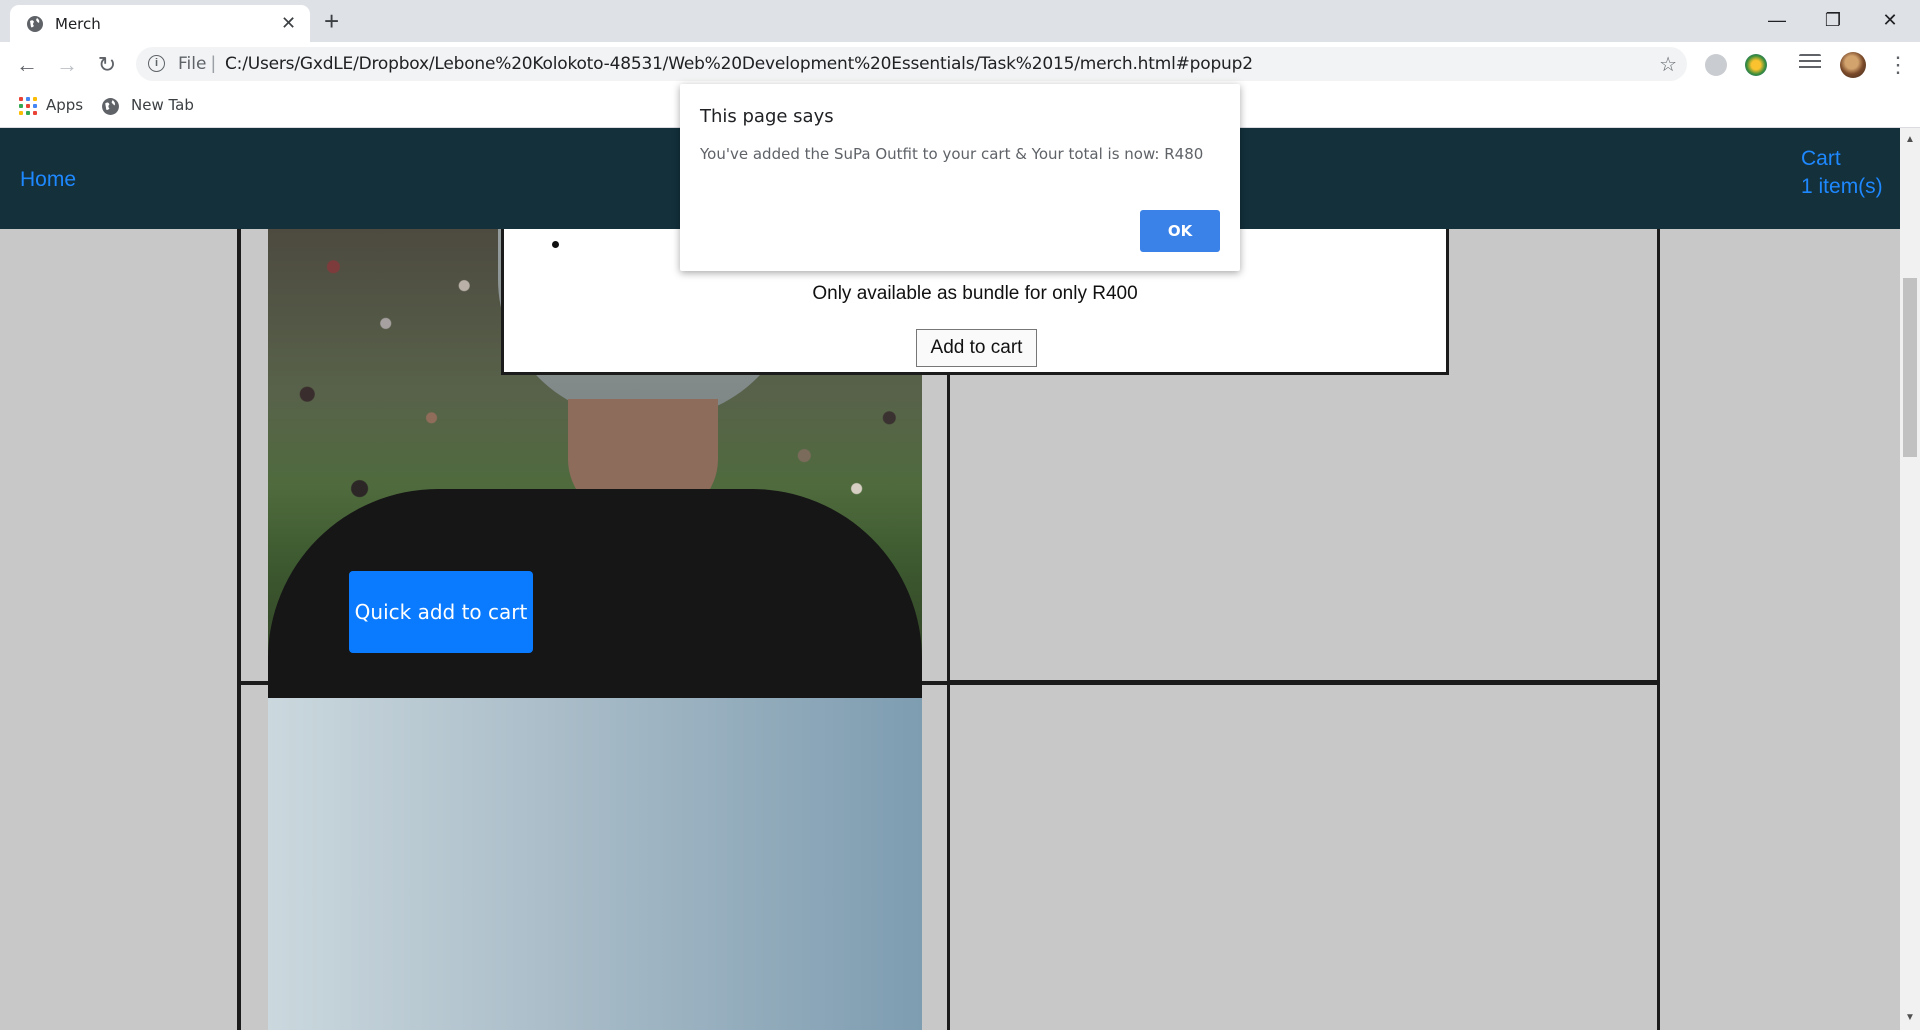 Image resolution: width=1920 pixels, height=1030 pixels. What do you see at coordinates (48, 180) in the screenshot?
I see `home-link: Home` at bounding box center [48, 180].